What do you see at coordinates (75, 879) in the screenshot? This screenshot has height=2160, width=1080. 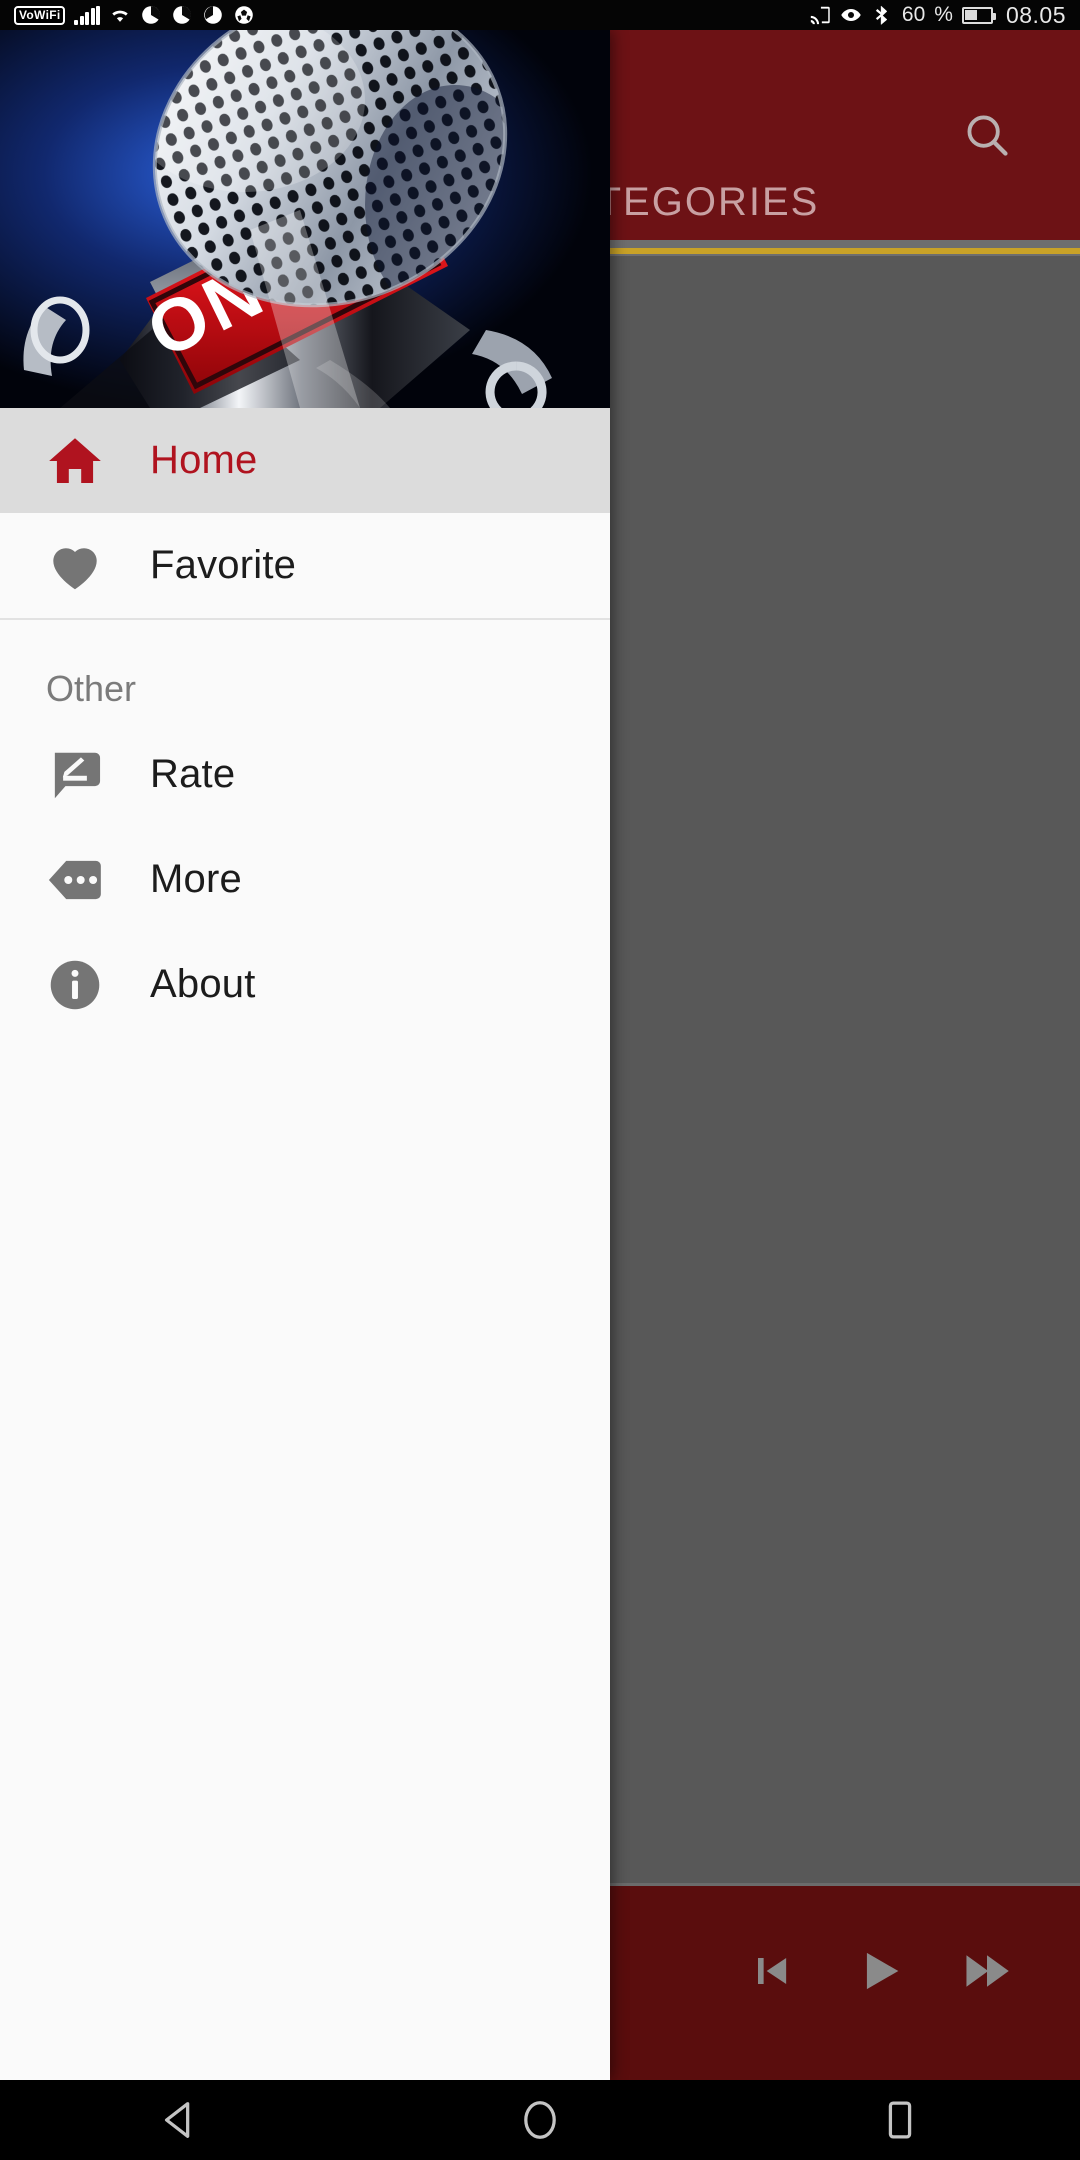 I see `more-tag-icon` at bounding box center [75, 879].